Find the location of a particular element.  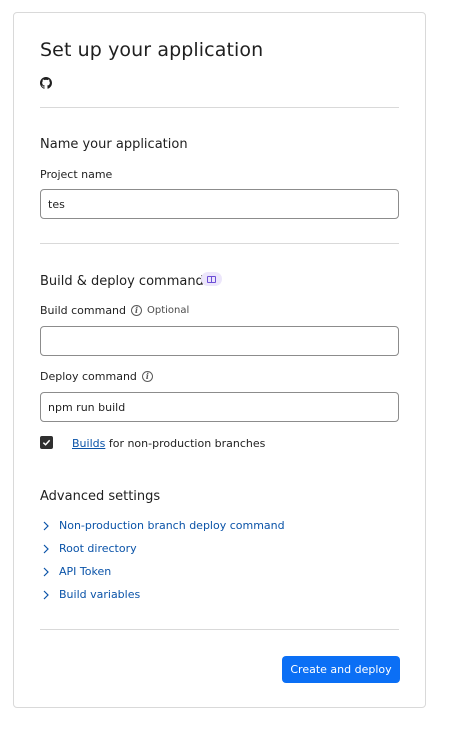

divider-middle is located at coordinates (219, 243).